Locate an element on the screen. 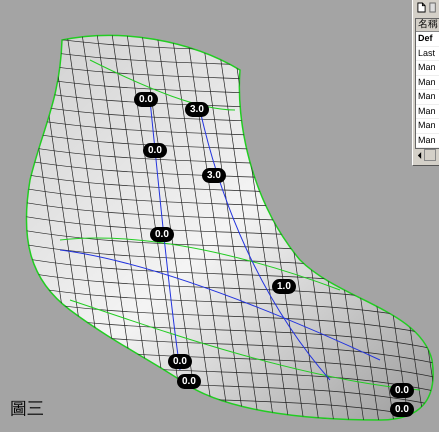  horizontal-scrollbar is located at coordinates (427, 155).